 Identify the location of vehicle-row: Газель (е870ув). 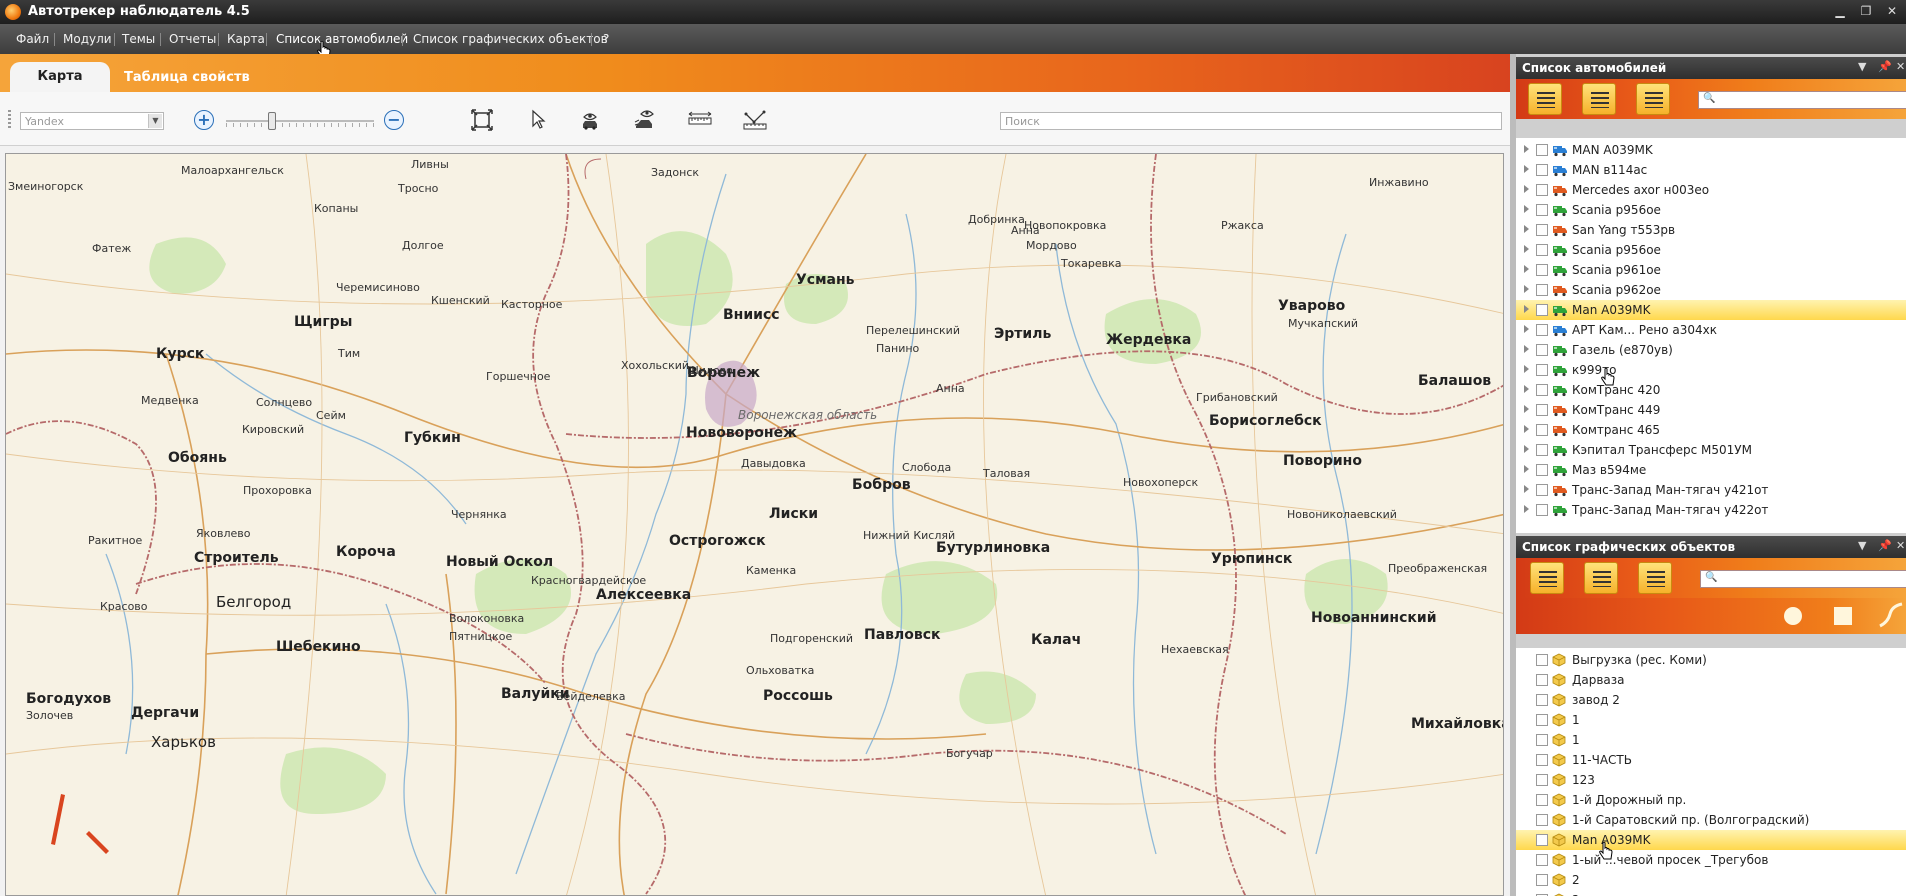
(1711, 350).